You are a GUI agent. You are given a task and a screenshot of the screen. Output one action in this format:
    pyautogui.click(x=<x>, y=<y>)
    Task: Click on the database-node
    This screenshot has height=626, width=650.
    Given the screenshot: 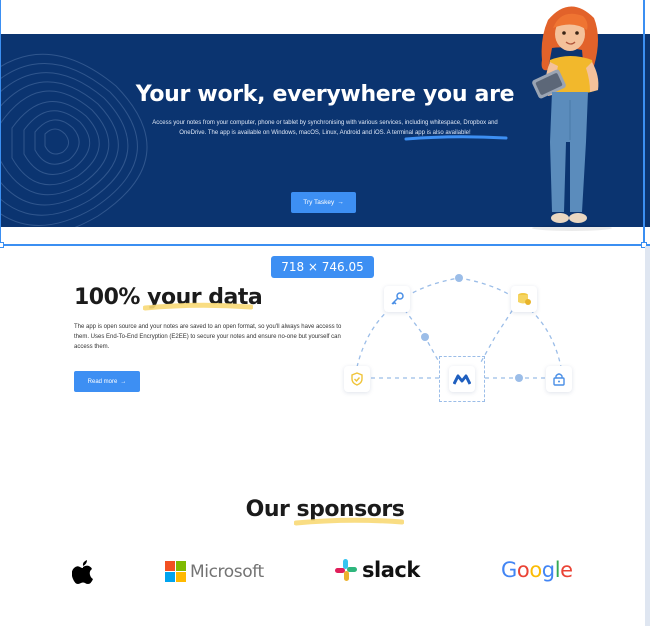 What is the action you would take?
    pyautogui.click(x=524, y=299)
    